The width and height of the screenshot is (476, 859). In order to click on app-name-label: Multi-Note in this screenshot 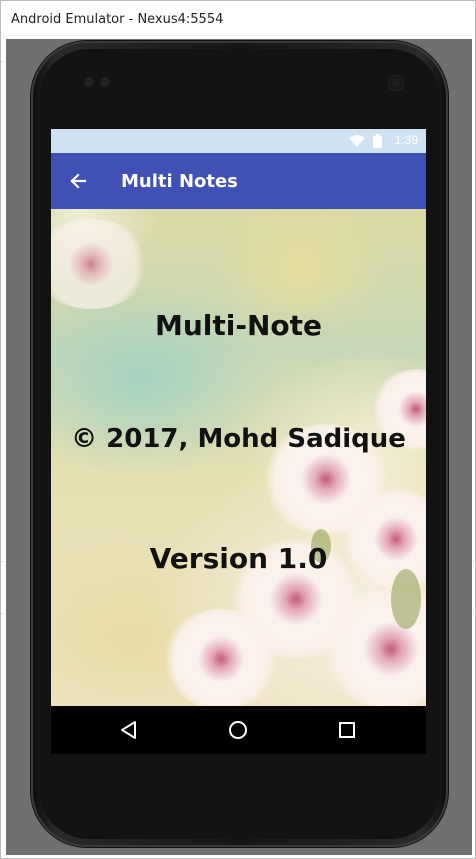, I will do `click(238, 325)`.